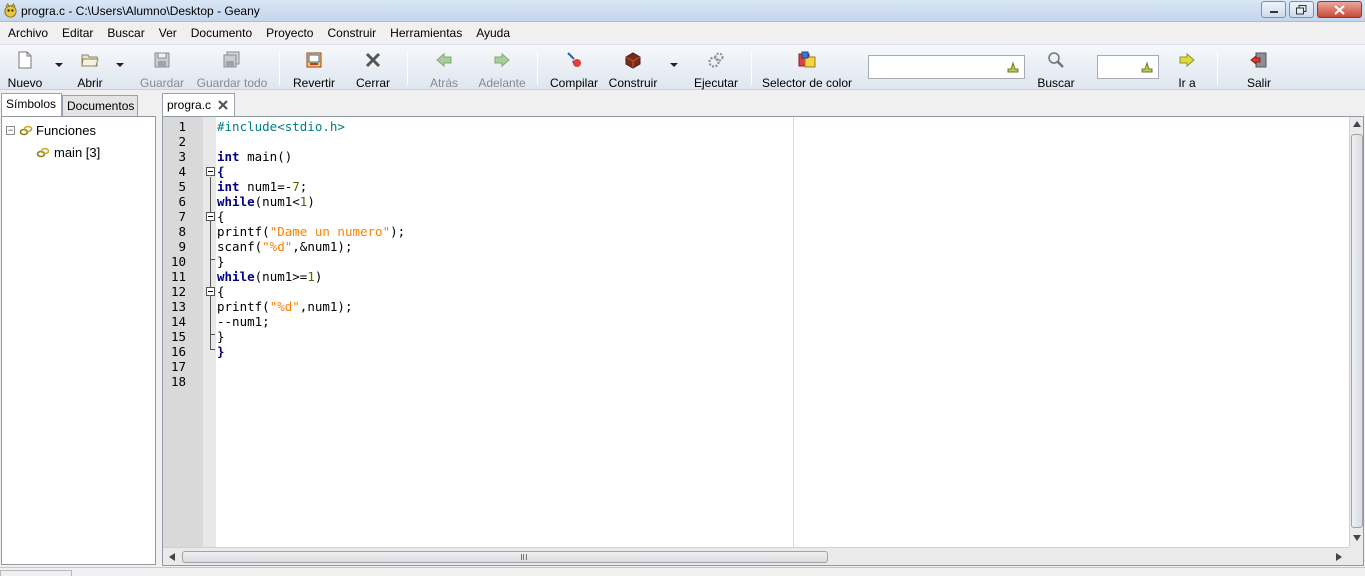 The image size is (1365, 576). I want to click on code-line: {, so click(221, 171).